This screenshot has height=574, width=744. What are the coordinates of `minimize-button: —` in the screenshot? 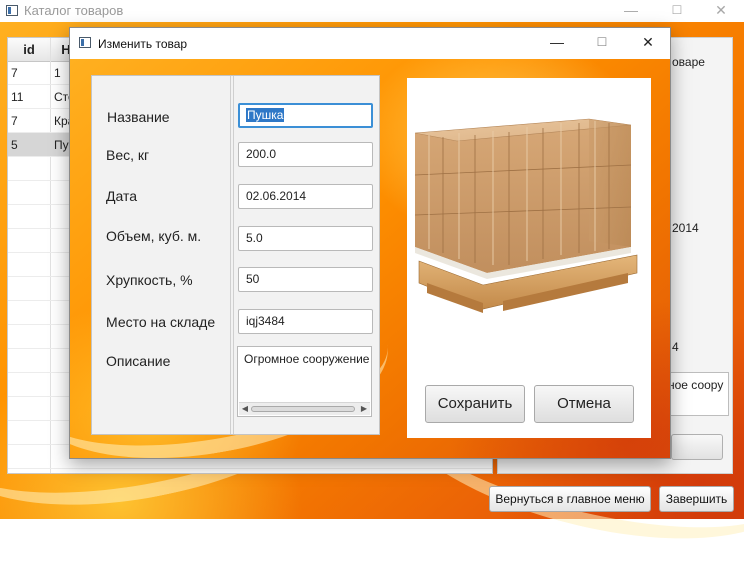 It's located at (631, 11).